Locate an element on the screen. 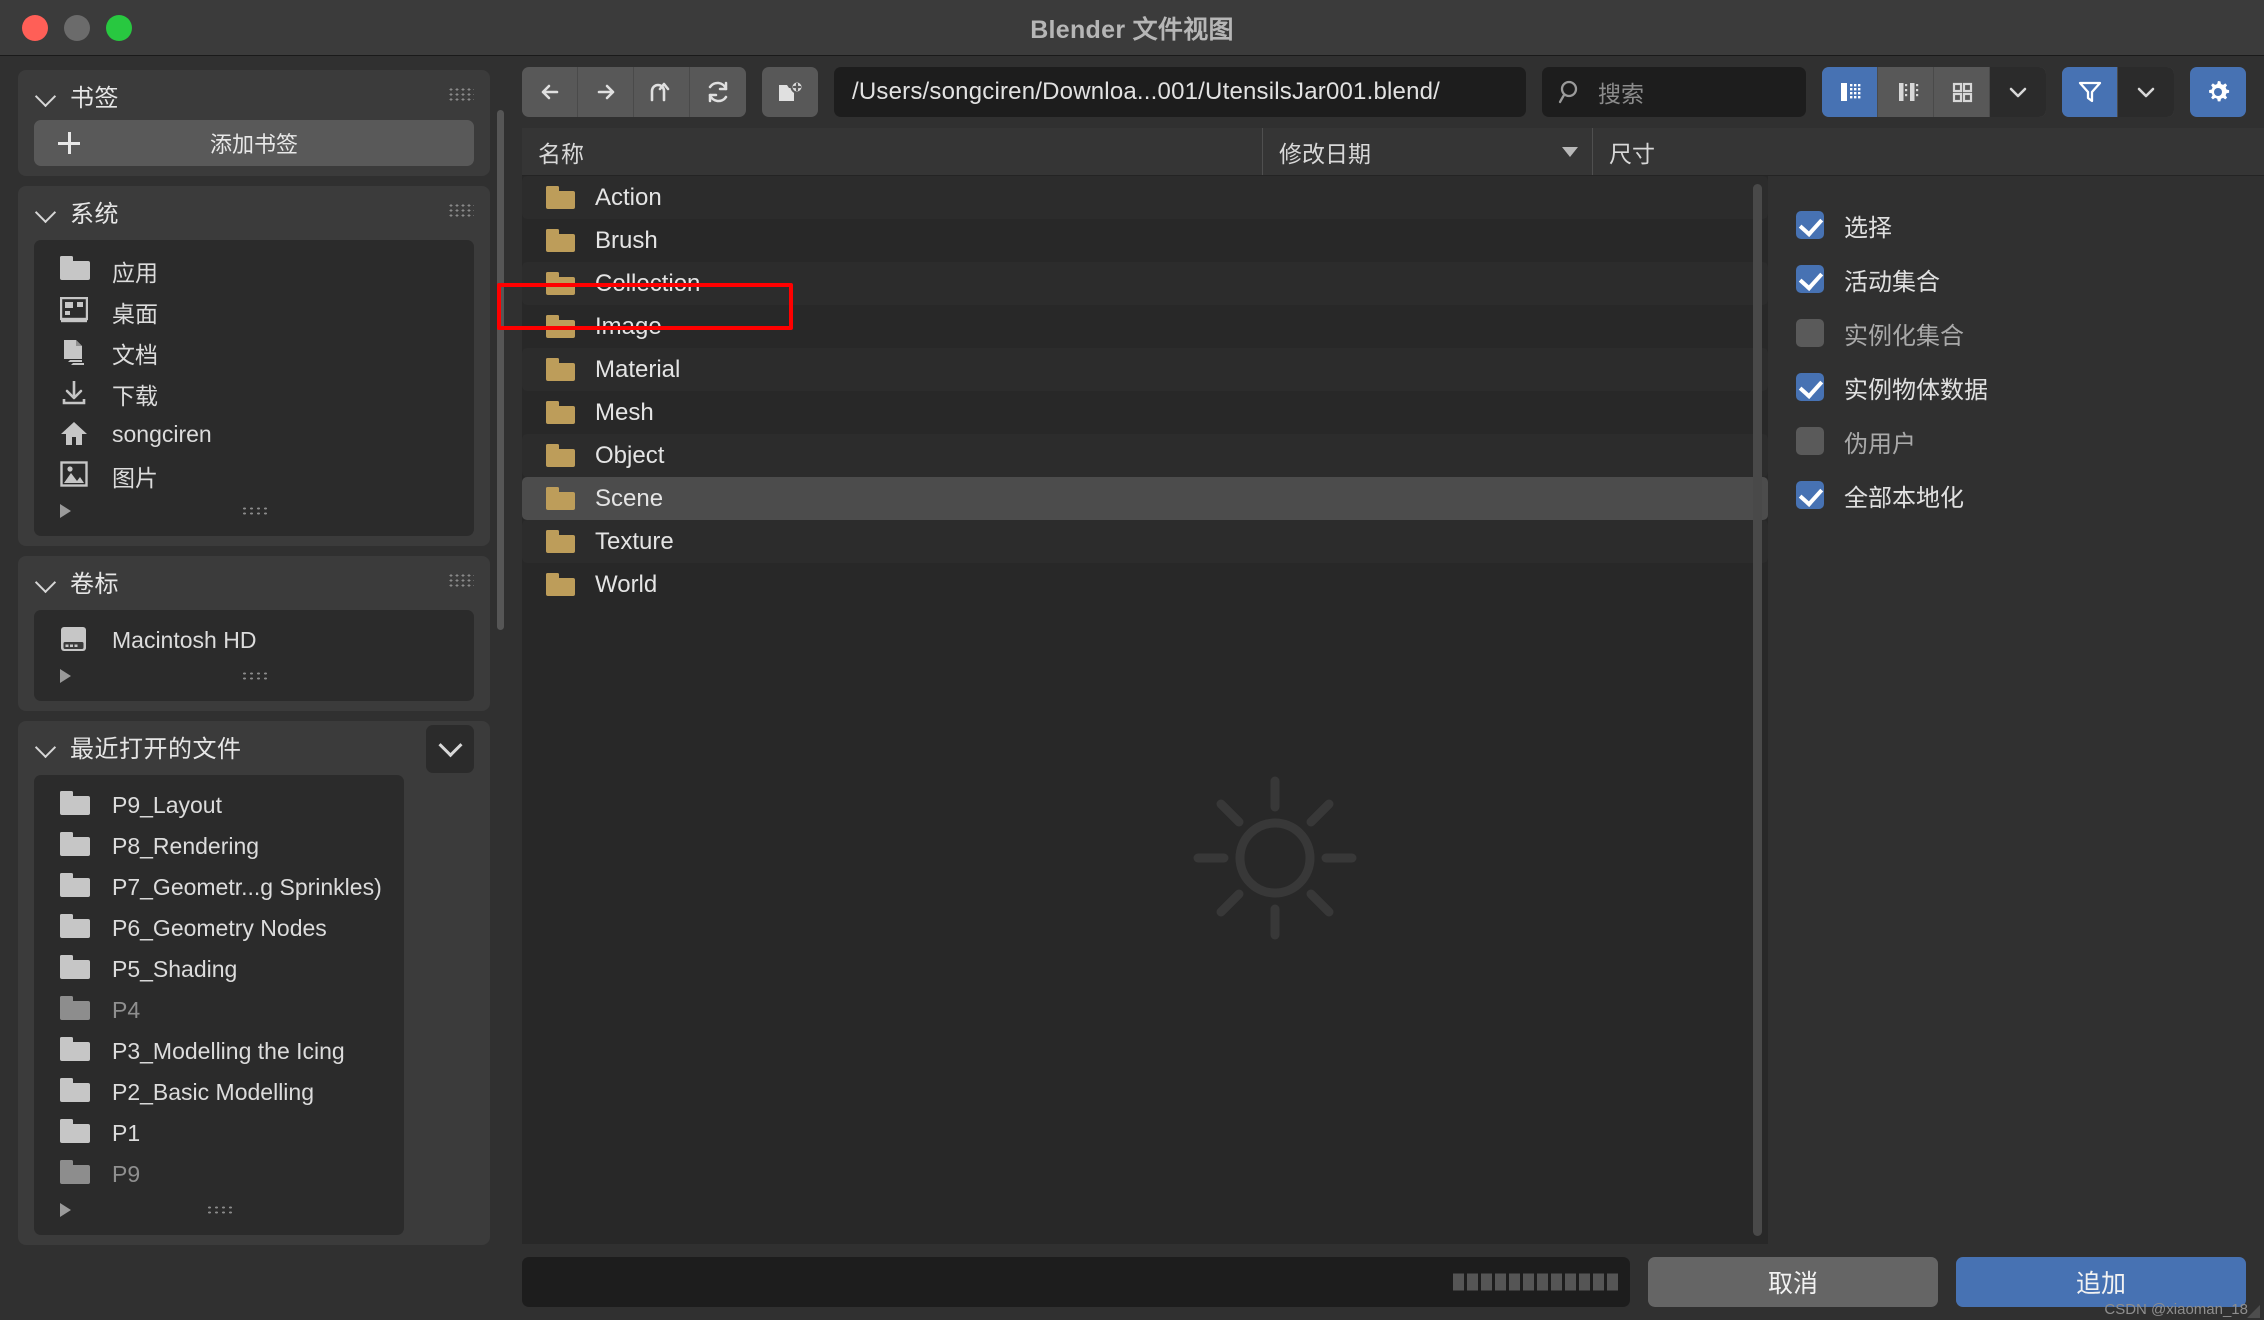  option-fake-user: 伪用户 is located at coordinates (2030, 441).